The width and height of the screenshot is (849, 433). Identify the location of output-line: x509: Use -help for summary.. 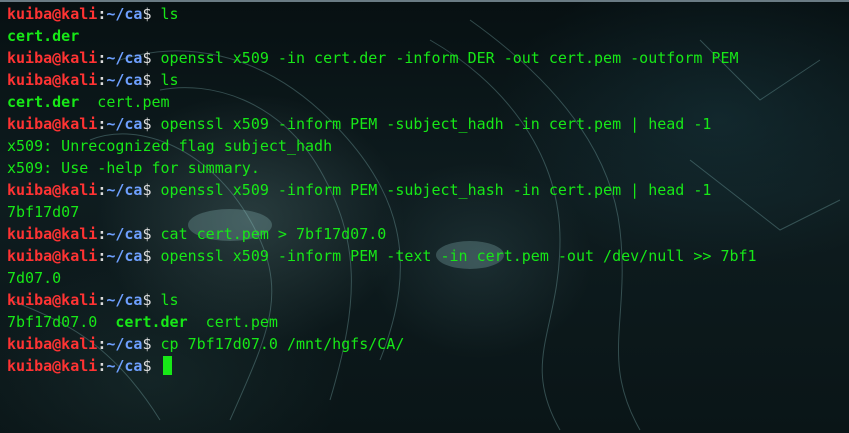
(382, 168).